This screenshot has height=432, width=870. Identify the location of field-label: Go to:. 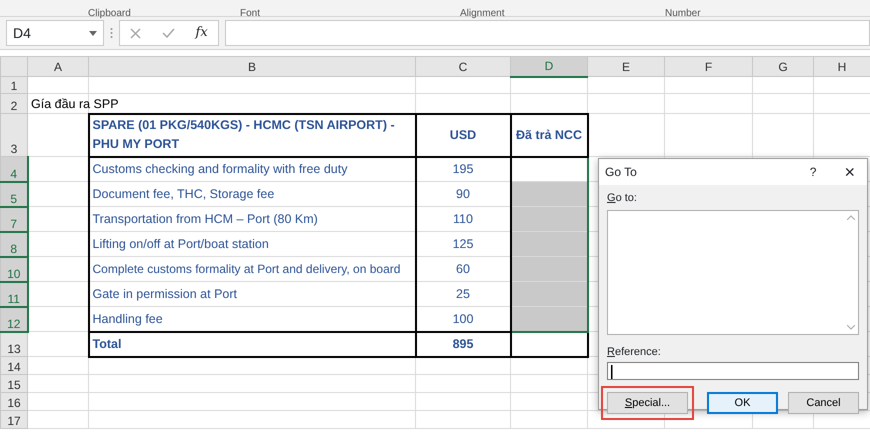
(622, 198).